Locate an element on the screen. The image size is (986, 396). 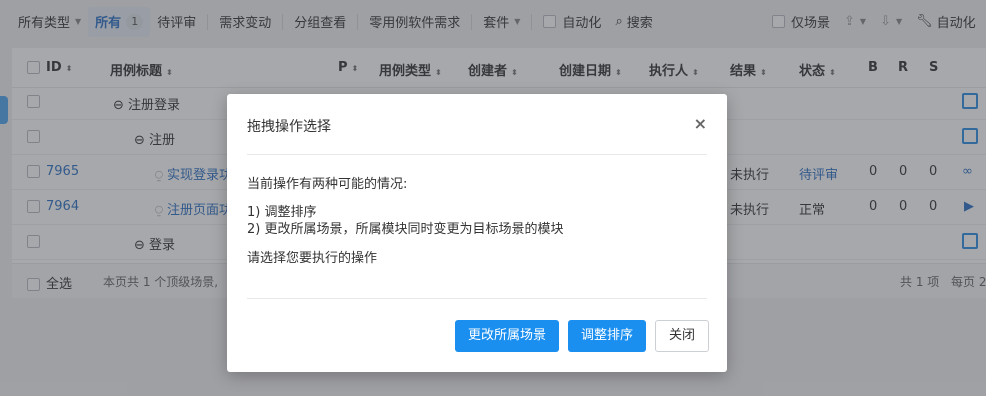
change-scene-button: 更改所属场景 is located at coordinates (507, 336).